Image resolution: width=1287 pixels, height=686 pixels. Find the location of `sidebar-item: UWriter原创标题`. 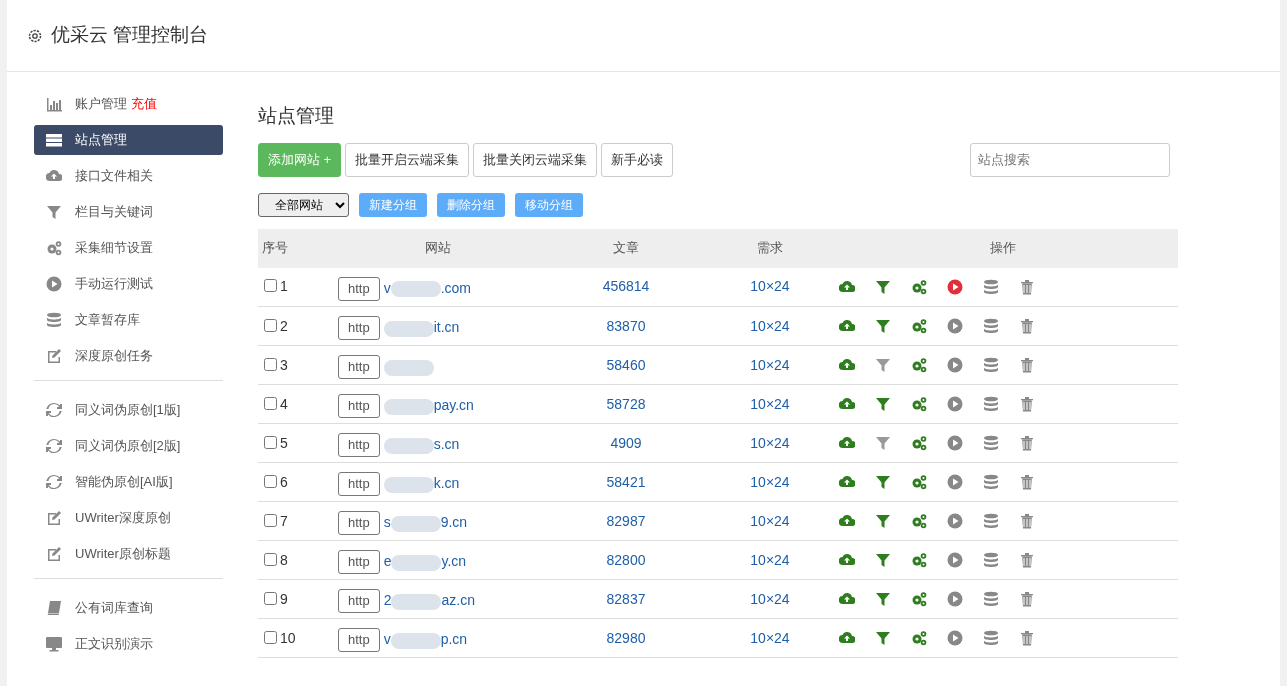

sidebar-item: UWriter原创标题 is located at coordinates (128, 554).